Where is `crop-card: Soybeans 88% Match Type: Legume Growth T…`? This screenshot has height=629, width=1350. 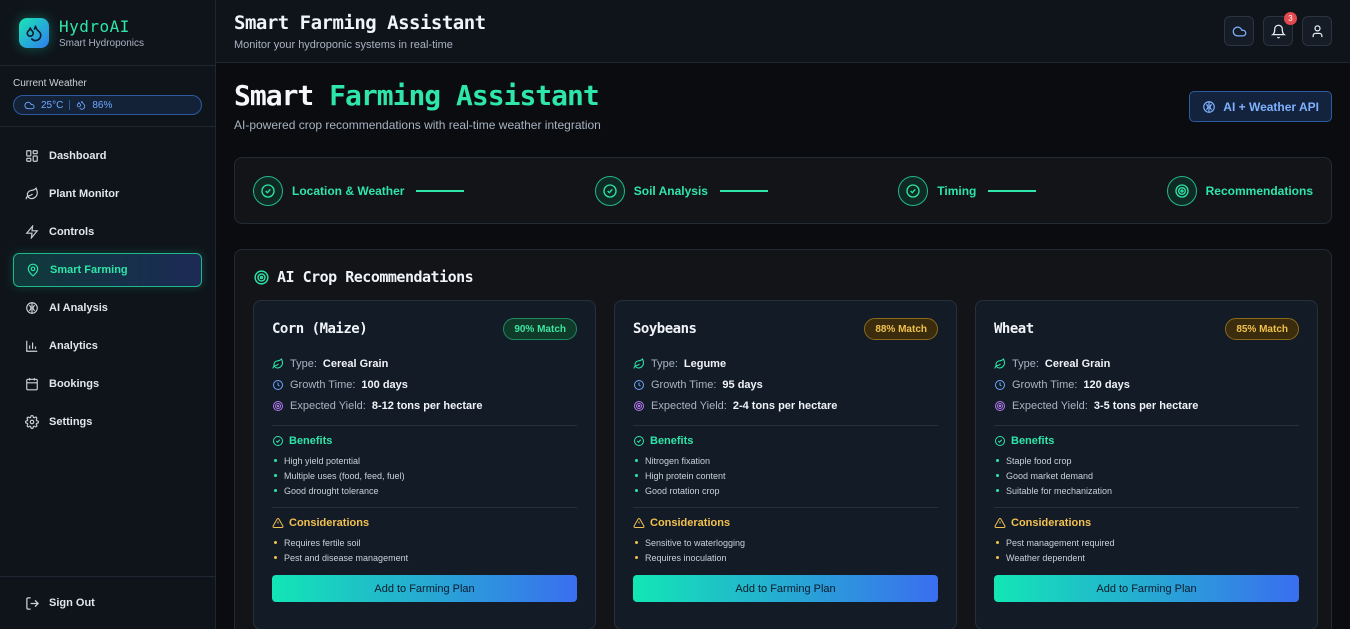
crop-card: Soybeans 88% Match Type: Legume Growth T… is located at coordinates (785, 464).